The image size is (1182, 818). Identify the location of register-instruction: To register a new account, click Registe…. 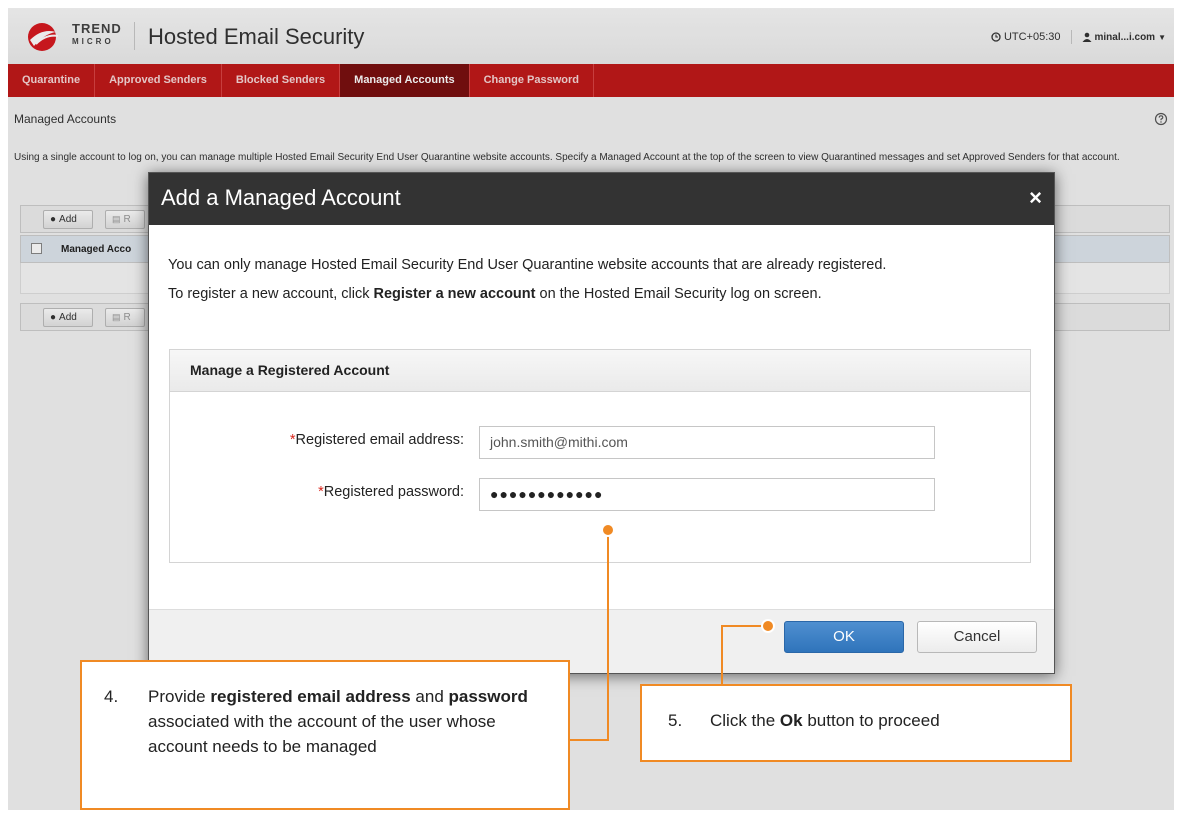
(495, 294).